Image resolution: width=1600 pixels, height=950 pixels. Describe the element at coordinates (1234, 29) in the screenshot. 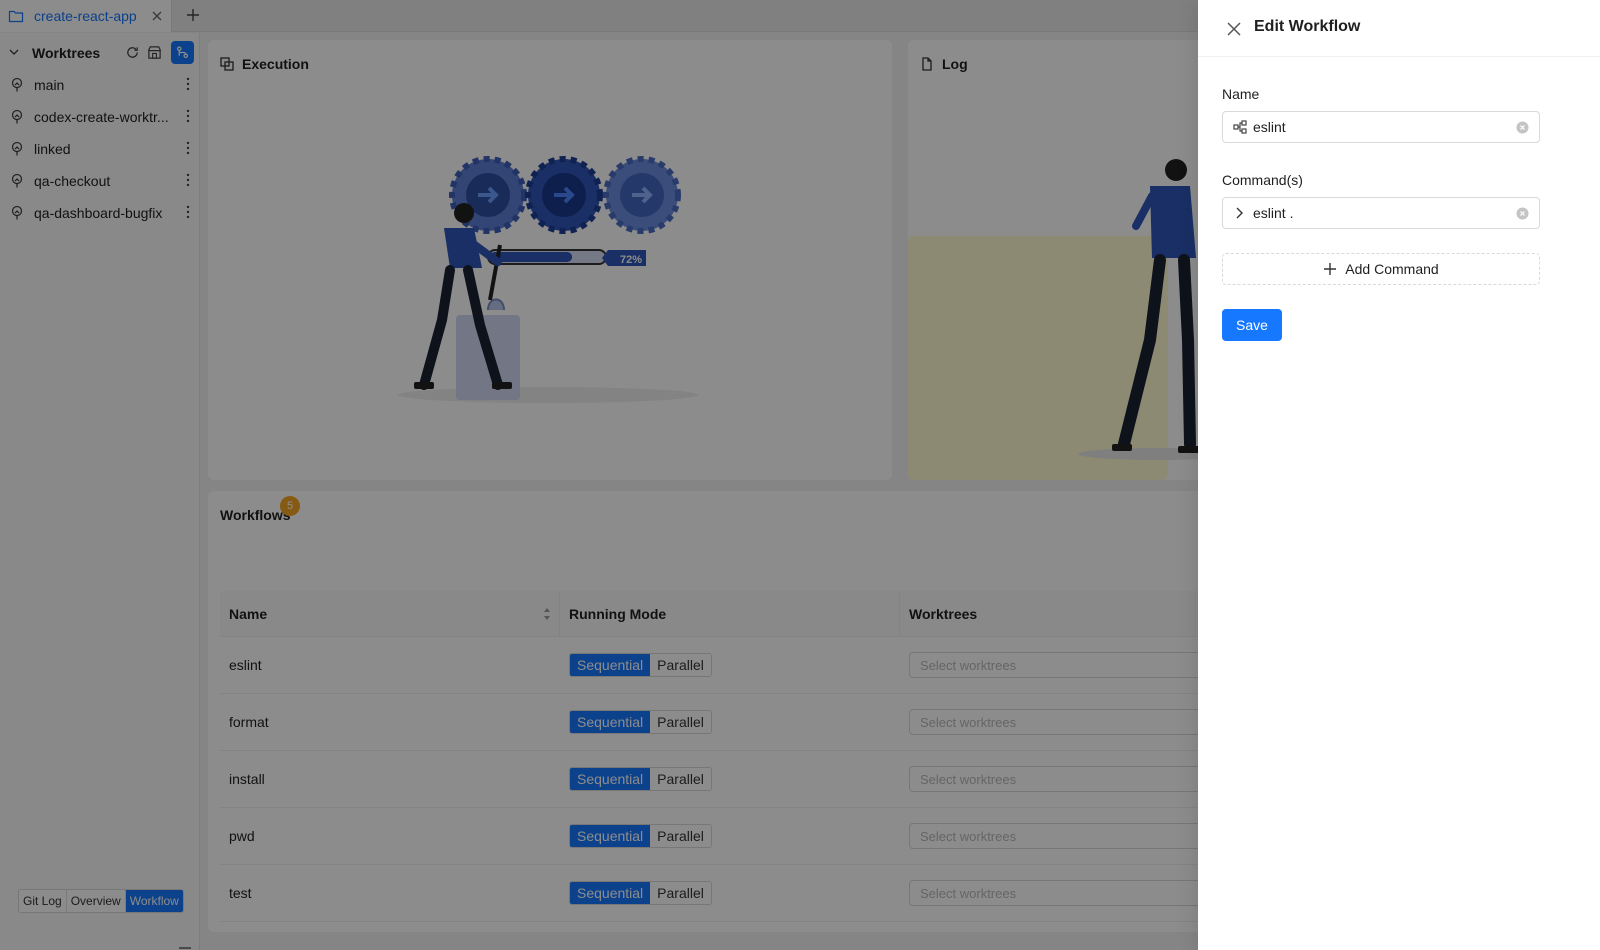

I see `close-icon` at that location.